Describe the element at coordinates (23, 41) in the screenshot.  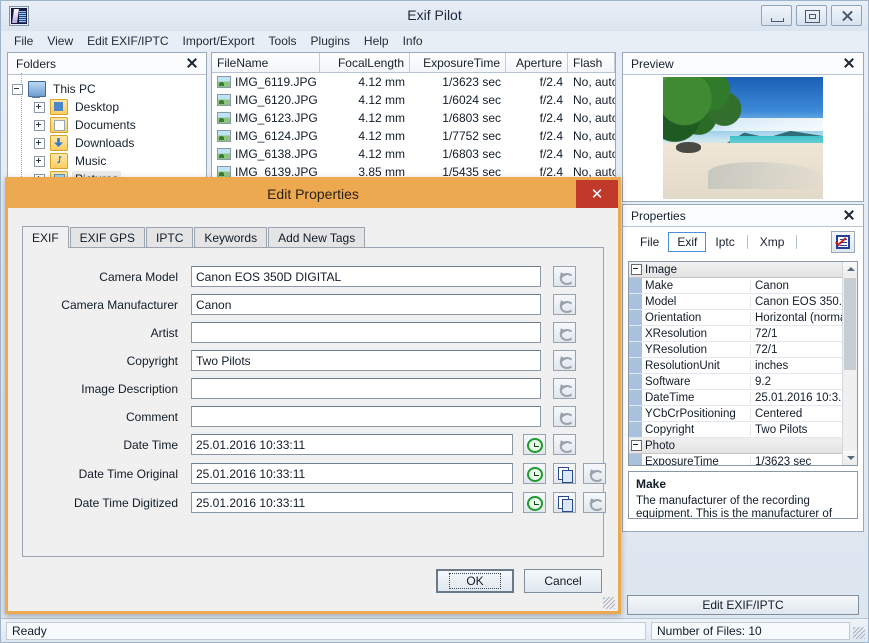
I see `menu-file: File` at that location.